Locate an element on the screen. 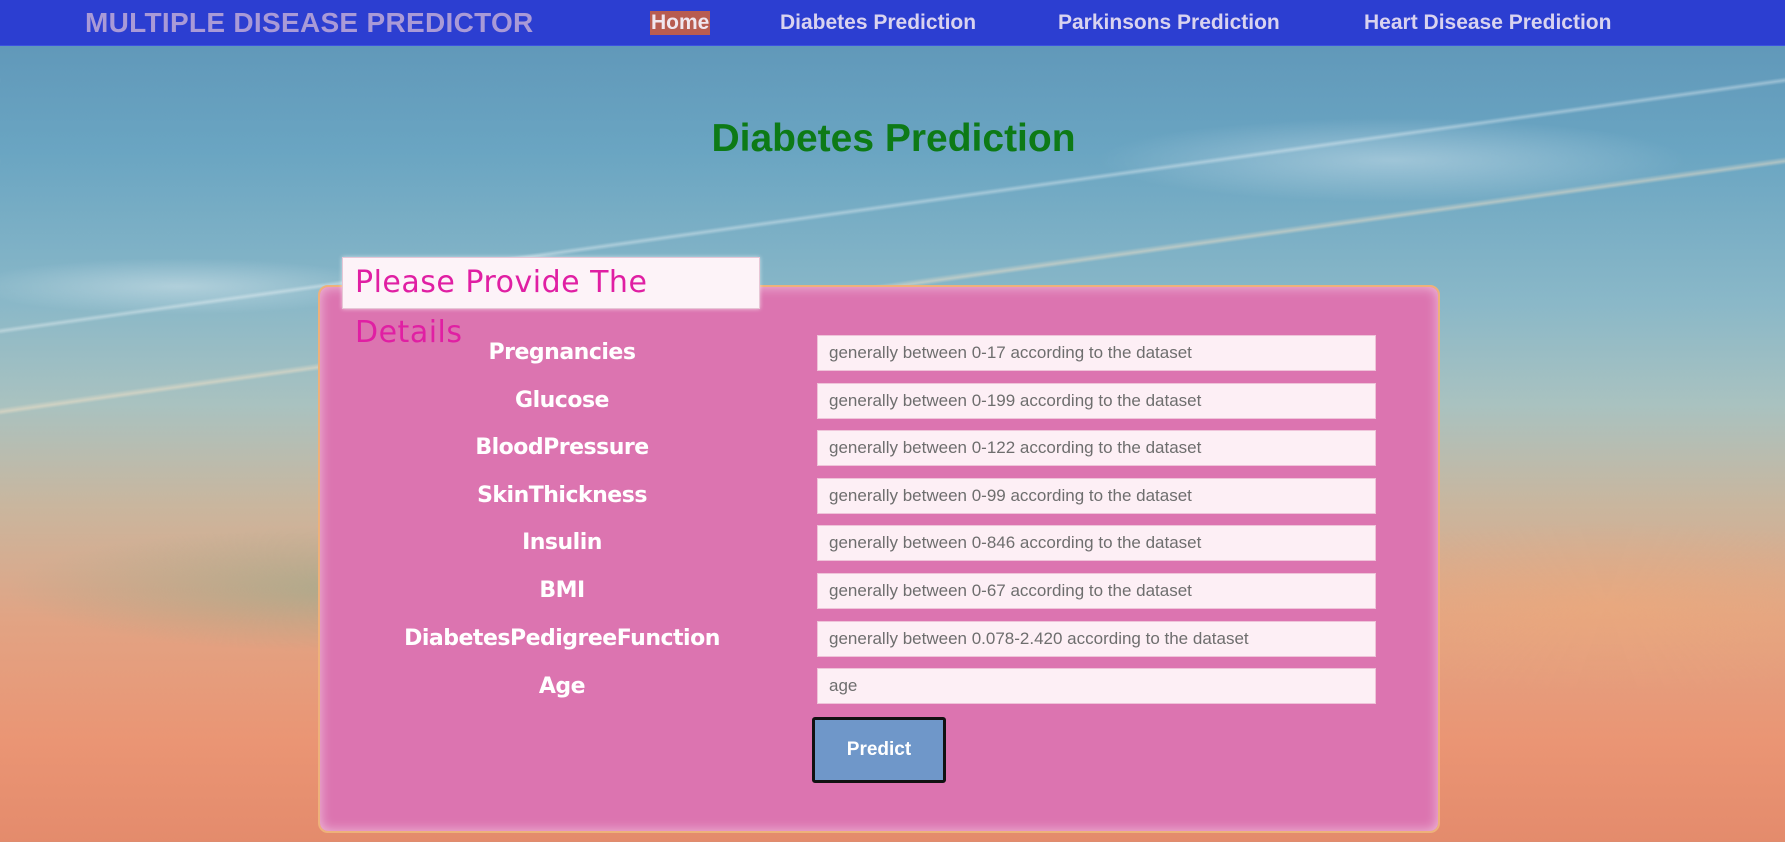  age-input is located at coordinates (1096, 686).